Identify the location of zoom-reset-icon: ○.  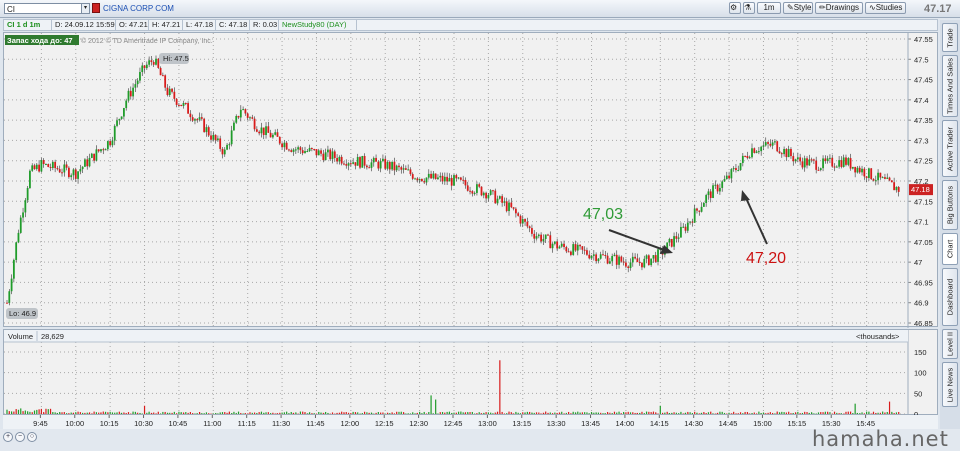
(32, 437).